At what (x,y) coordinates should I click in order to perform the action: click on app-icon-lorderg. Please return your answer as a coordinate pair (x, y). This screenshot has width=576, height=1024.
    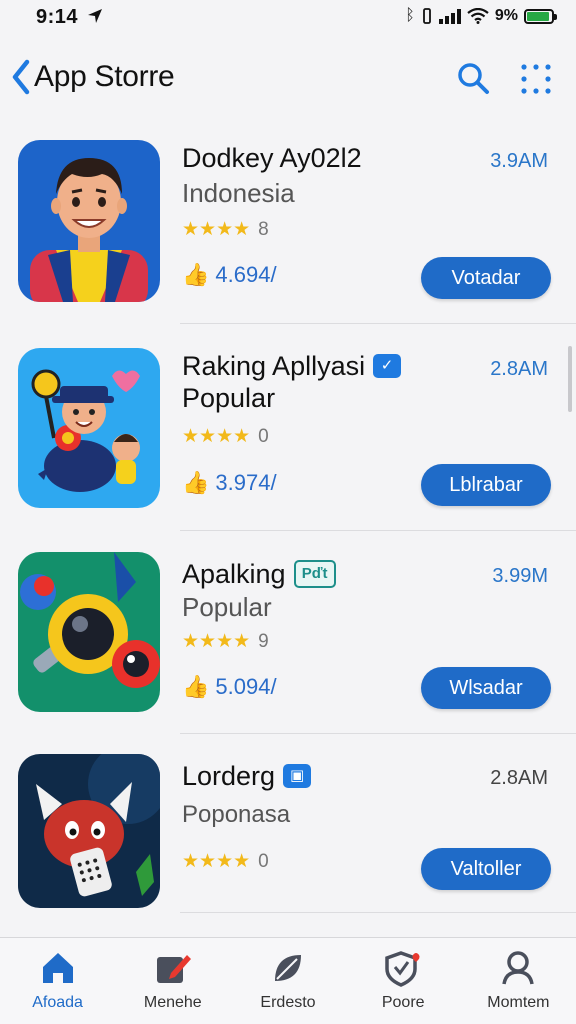
    Looking at the image, I should click on (89, 831).